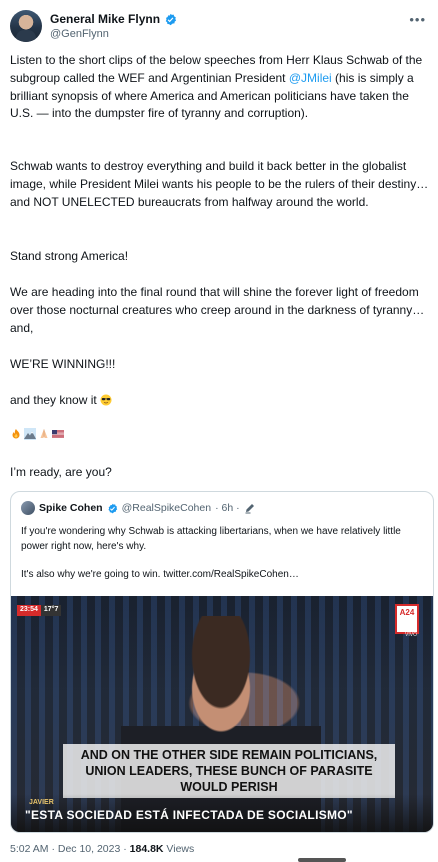  Describe the element at coordinates (26, 26) in the screenshot. I see `avatar` at that location.